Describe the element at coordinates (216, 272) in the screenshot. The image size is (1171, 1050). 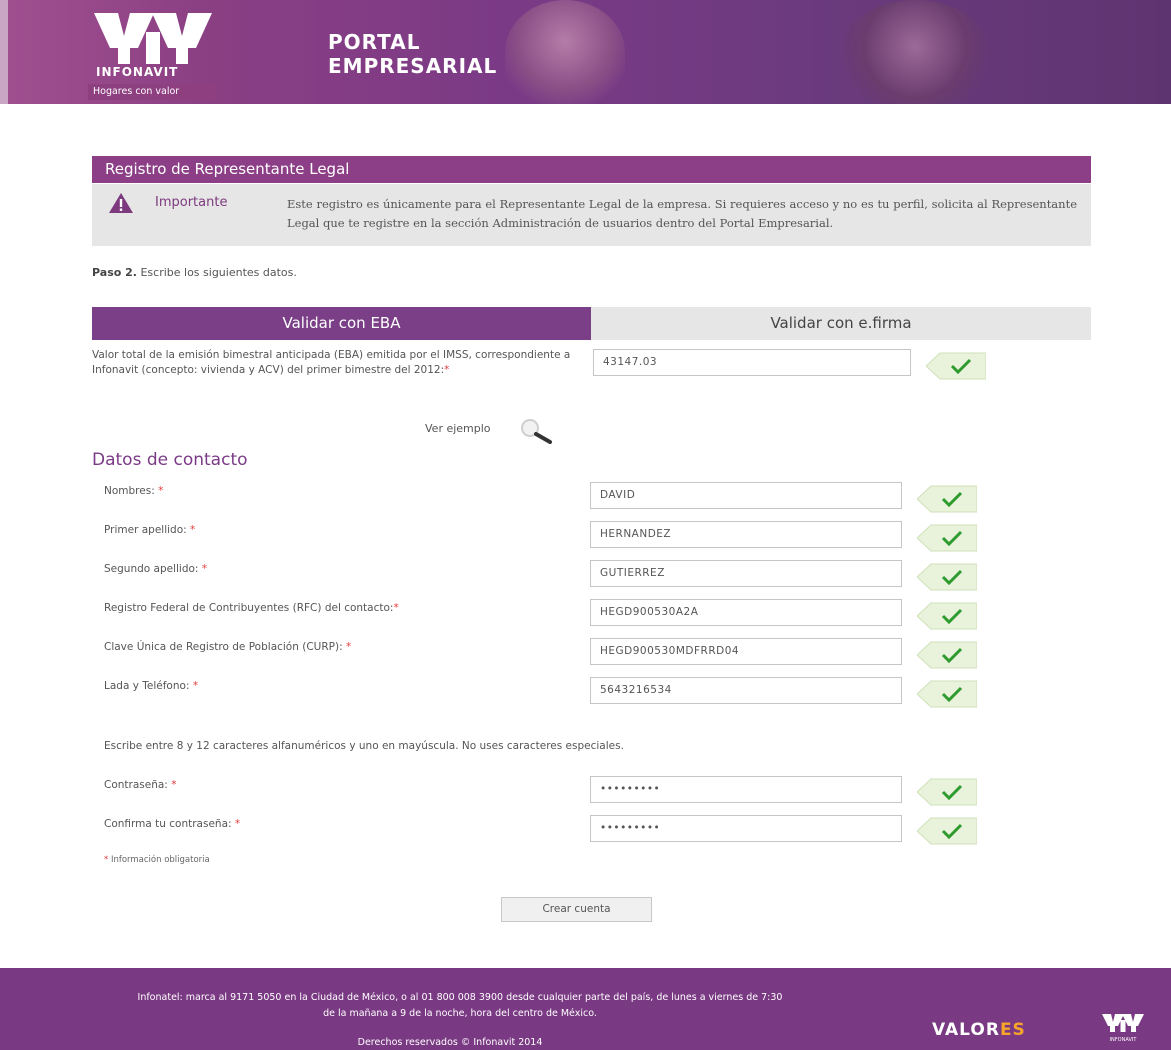
I see `step-text: Escribe los siguientes datos.` at that location.